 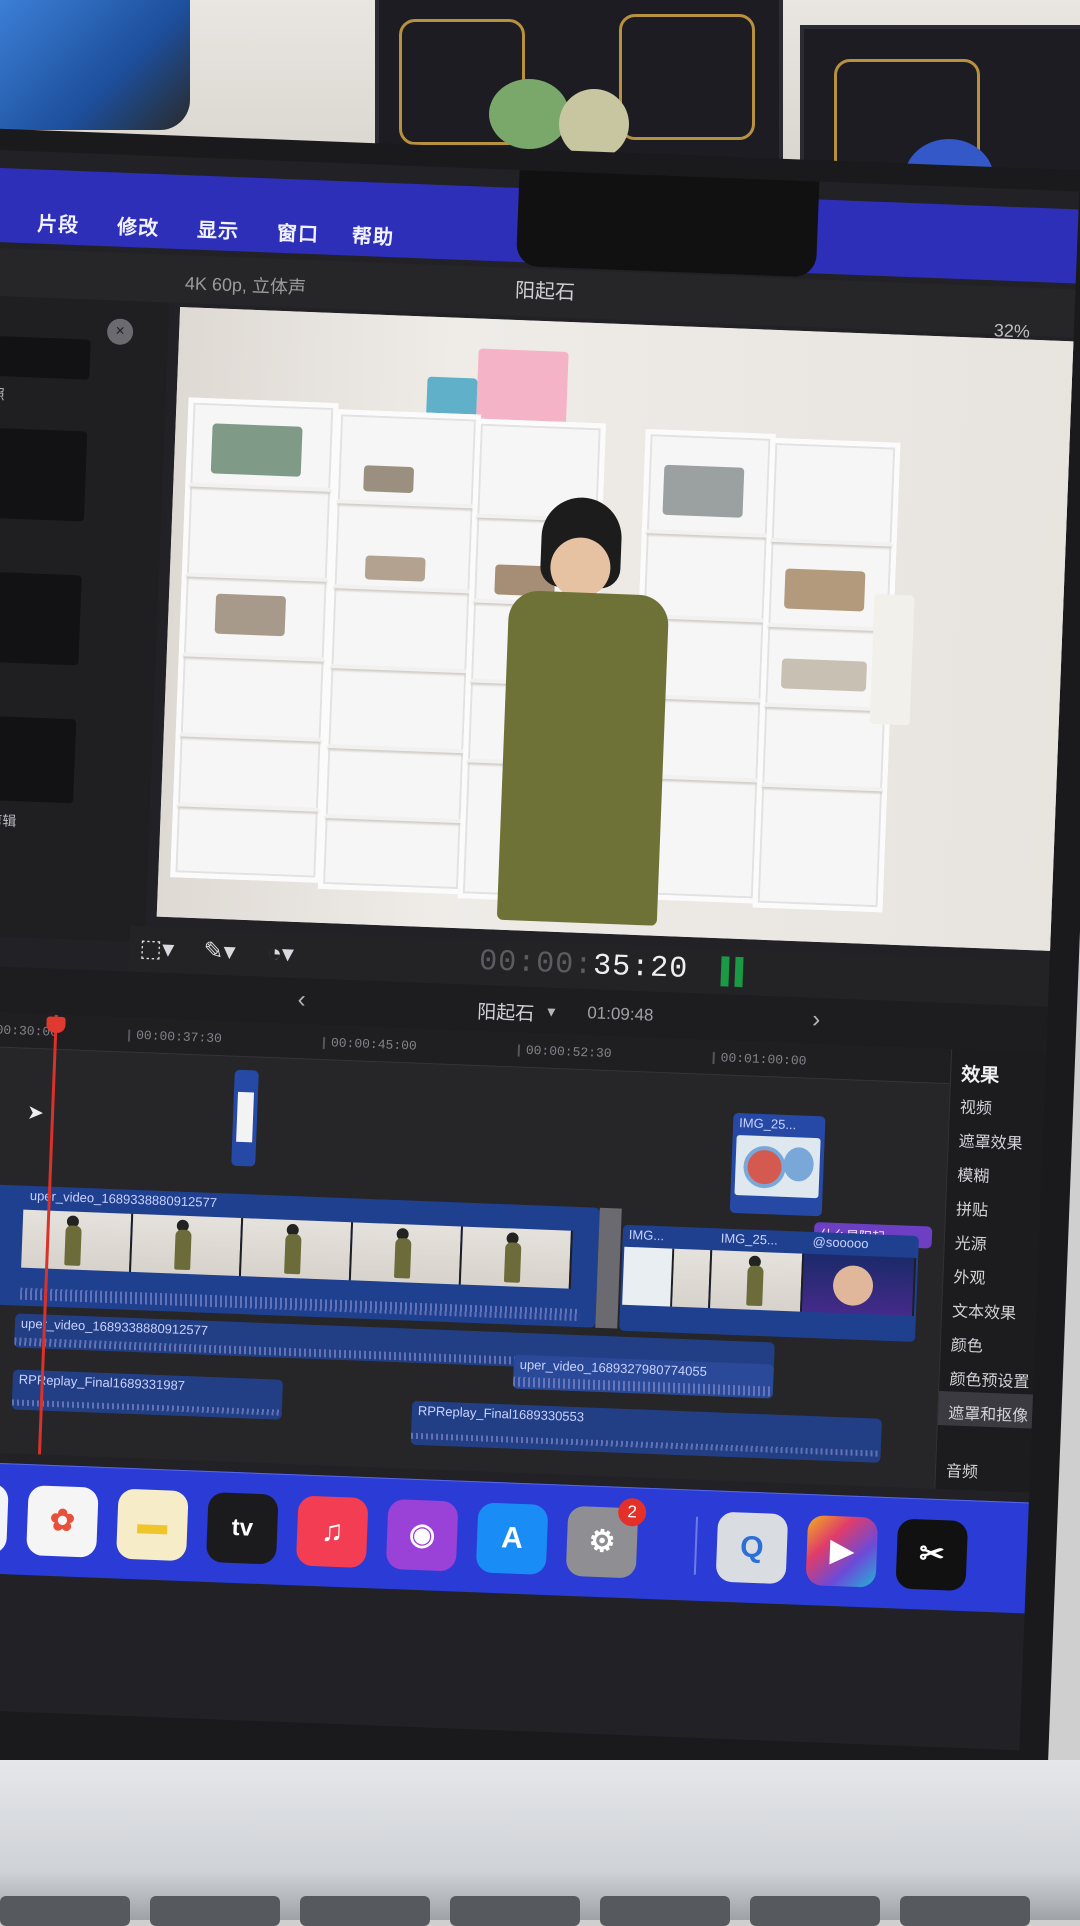 I want to click on timeline-project-name: 阳起石, so click(x=506, y=1011).